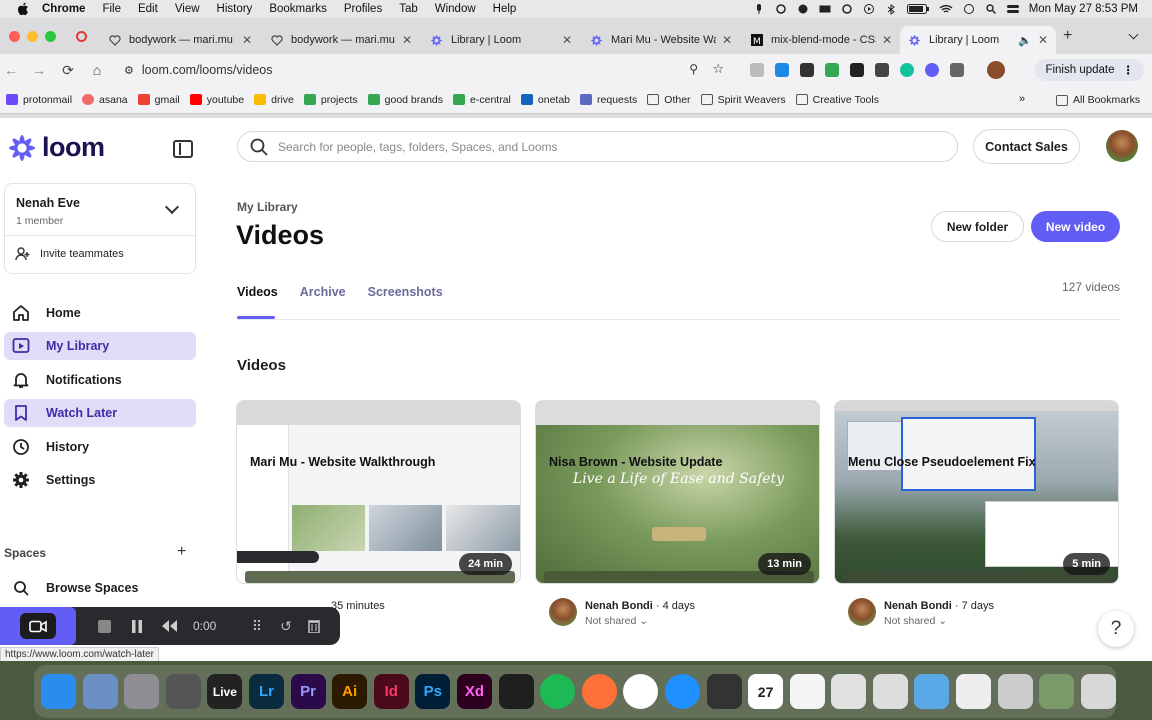 Image resolution: width=1152 pixels, height=720 pixels. What do you see at coordinates (743, 100) in the screenshot?
I see `bookmark-folder-spirit-weavers: Spirit Weavers` at bounding box center [743, 100].